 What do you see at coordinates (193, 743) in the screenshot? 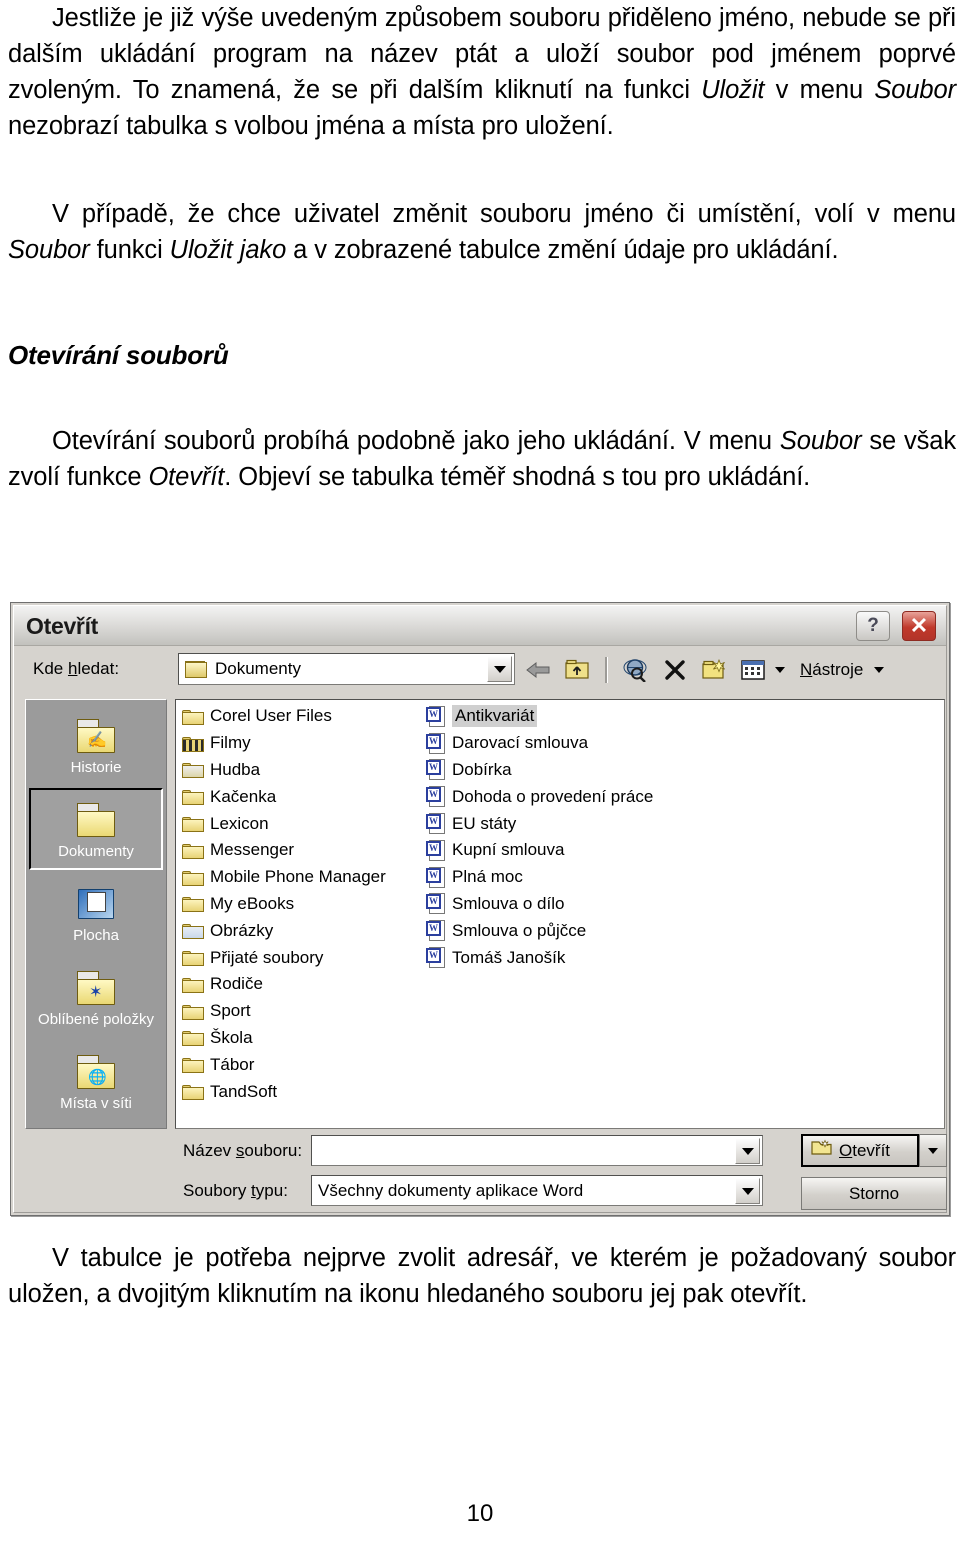
I see `film-folder-icon` at bounding box center [193, 743].